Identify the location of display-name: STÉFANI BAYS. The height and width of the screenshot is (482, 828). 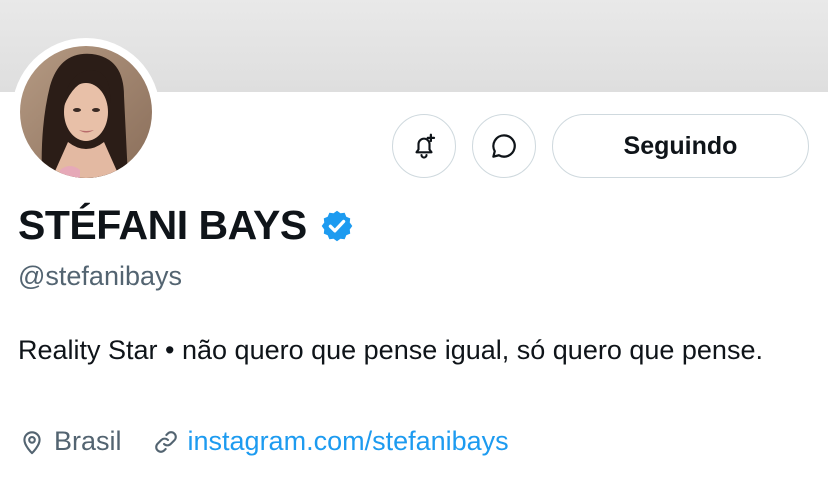
(162, 225).